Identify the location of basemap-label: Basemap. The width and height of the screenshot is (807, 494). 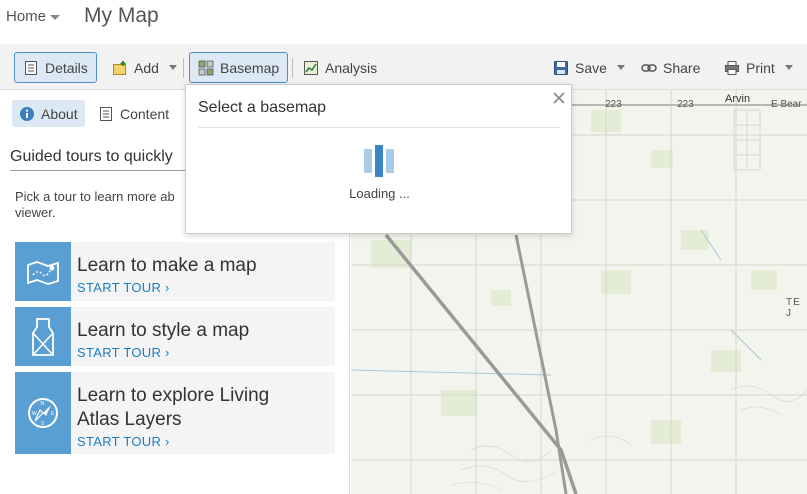
(250, 67).